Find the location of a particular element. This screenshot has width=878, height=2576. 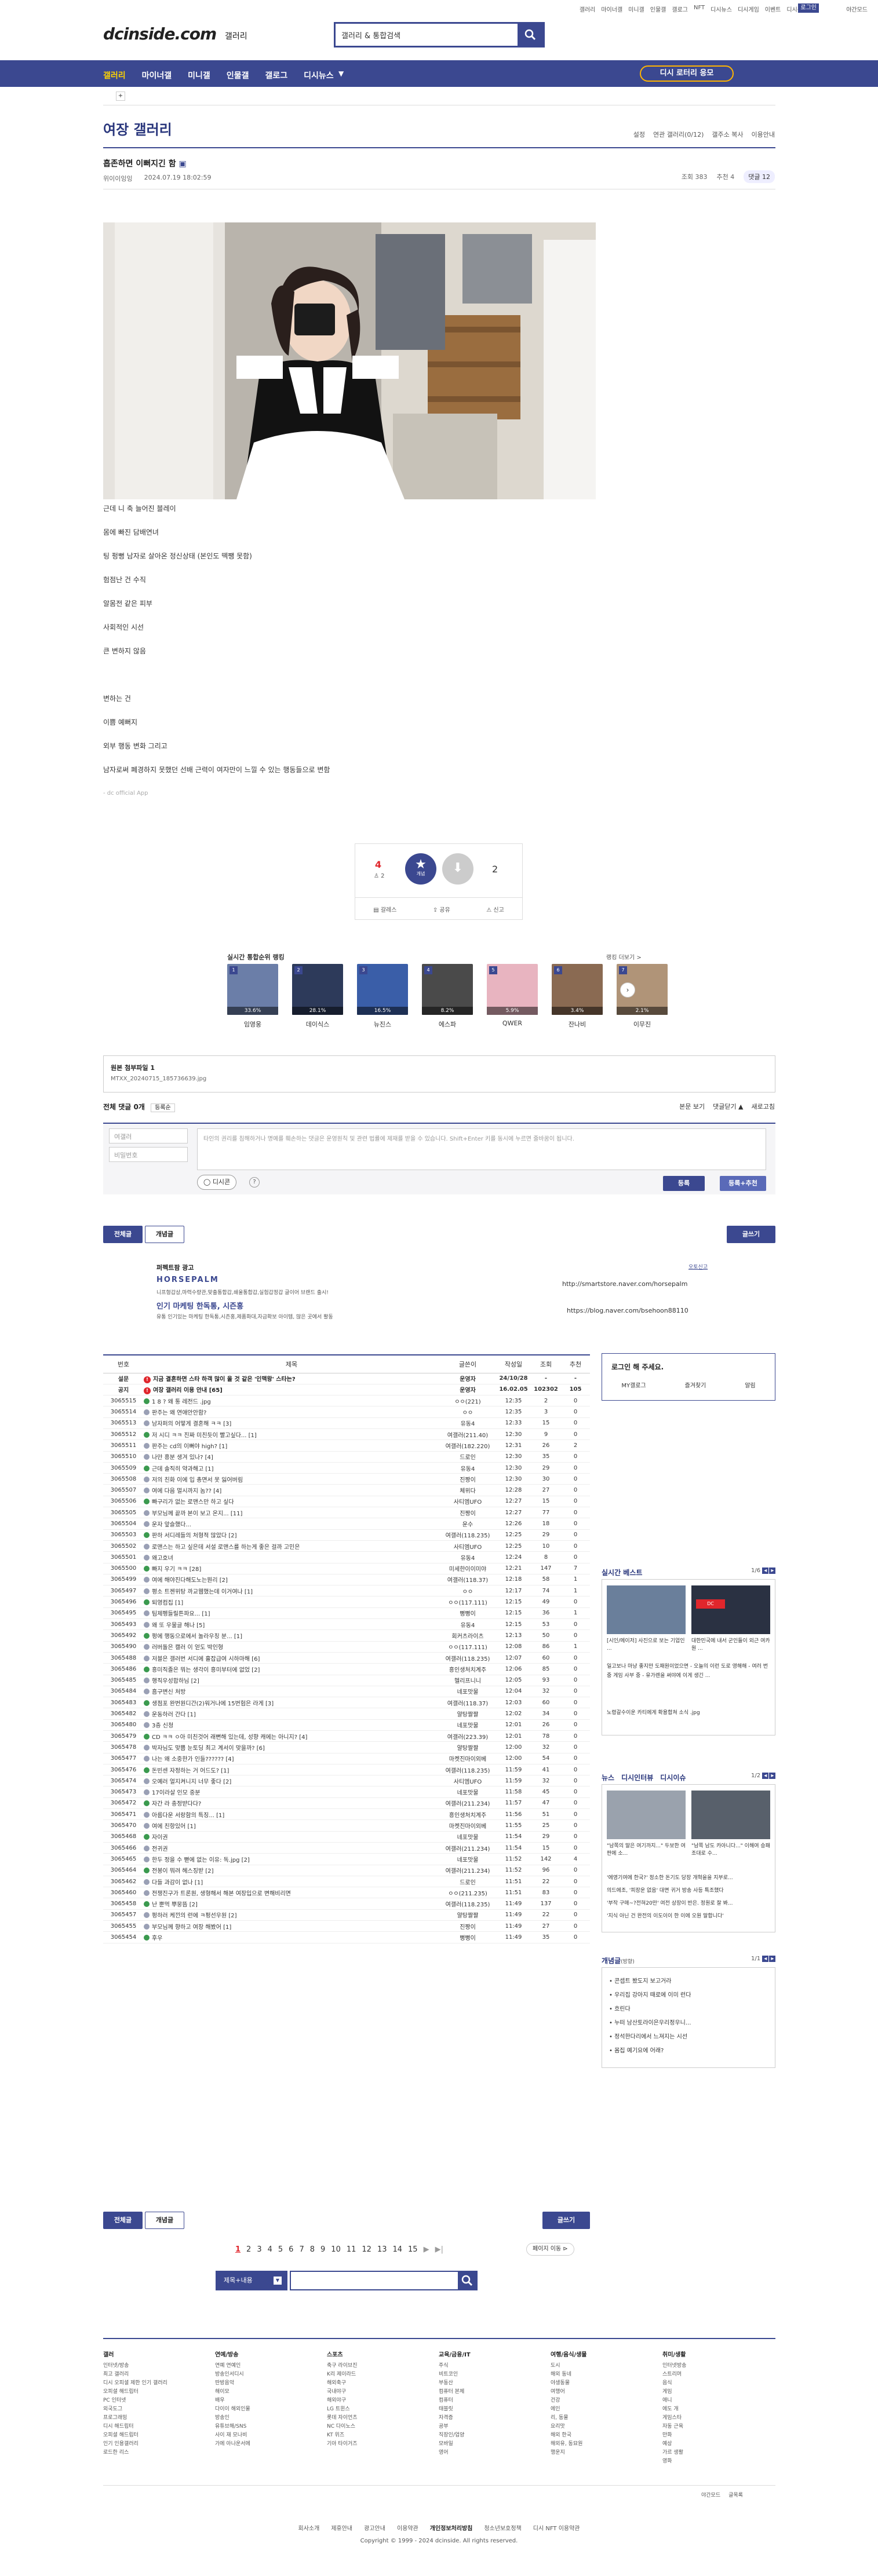

nav-item-4: 갤로그 is located at coordinates (276, 75).